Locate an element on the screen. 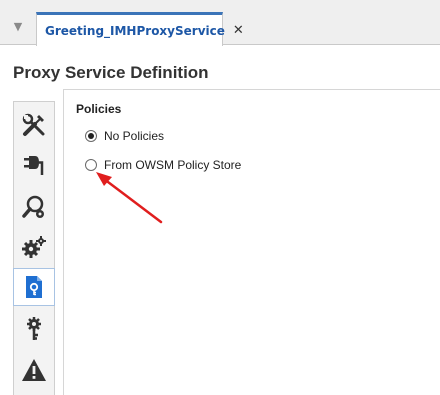 This screenshot has height=395, width=440. option-no-policies: No Policies is located at coordinates (124, 136).